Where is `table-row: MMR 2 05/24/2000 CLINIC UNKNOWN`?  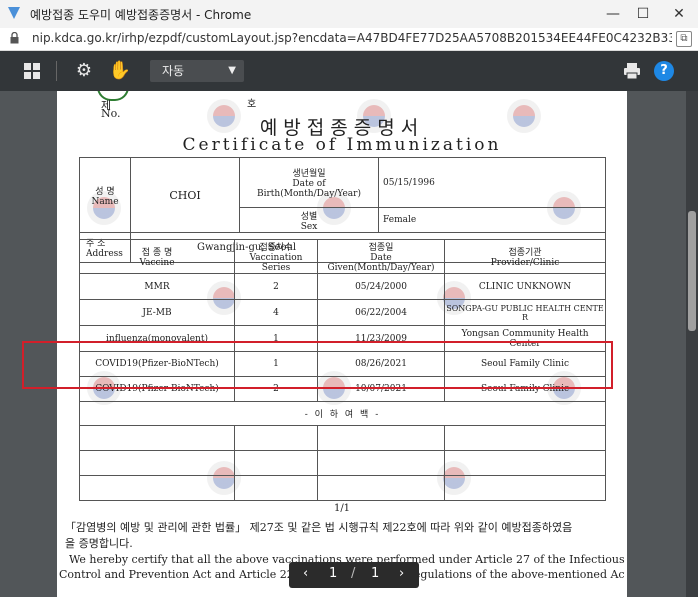
table-row: MMR 2 05/24/2000 CLINIC UNKNOWN is located at coordinates (342, 286).